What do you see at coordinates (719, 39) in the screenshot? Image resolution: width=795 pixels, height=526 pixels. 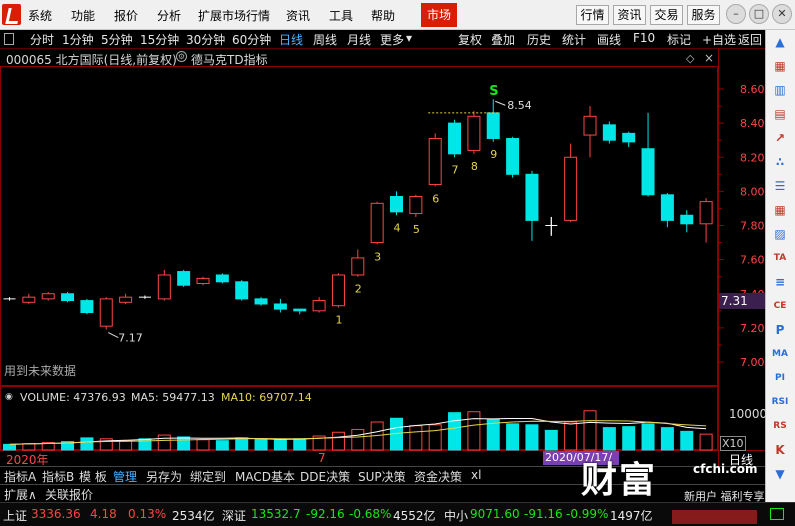 I see `tool-add-watchlist: +自选` at bounding box center [719, 39].